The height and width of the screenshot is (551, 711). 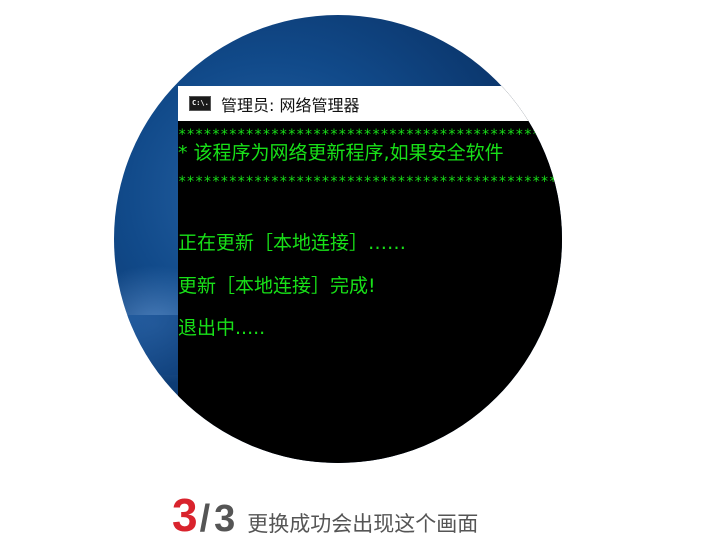 What do you see at coordinates (341, 153) in the screenshot?
I see `console-line-notice: * 该程序为网络更新程序,如果安全软件` at bounding box center [341, 153].